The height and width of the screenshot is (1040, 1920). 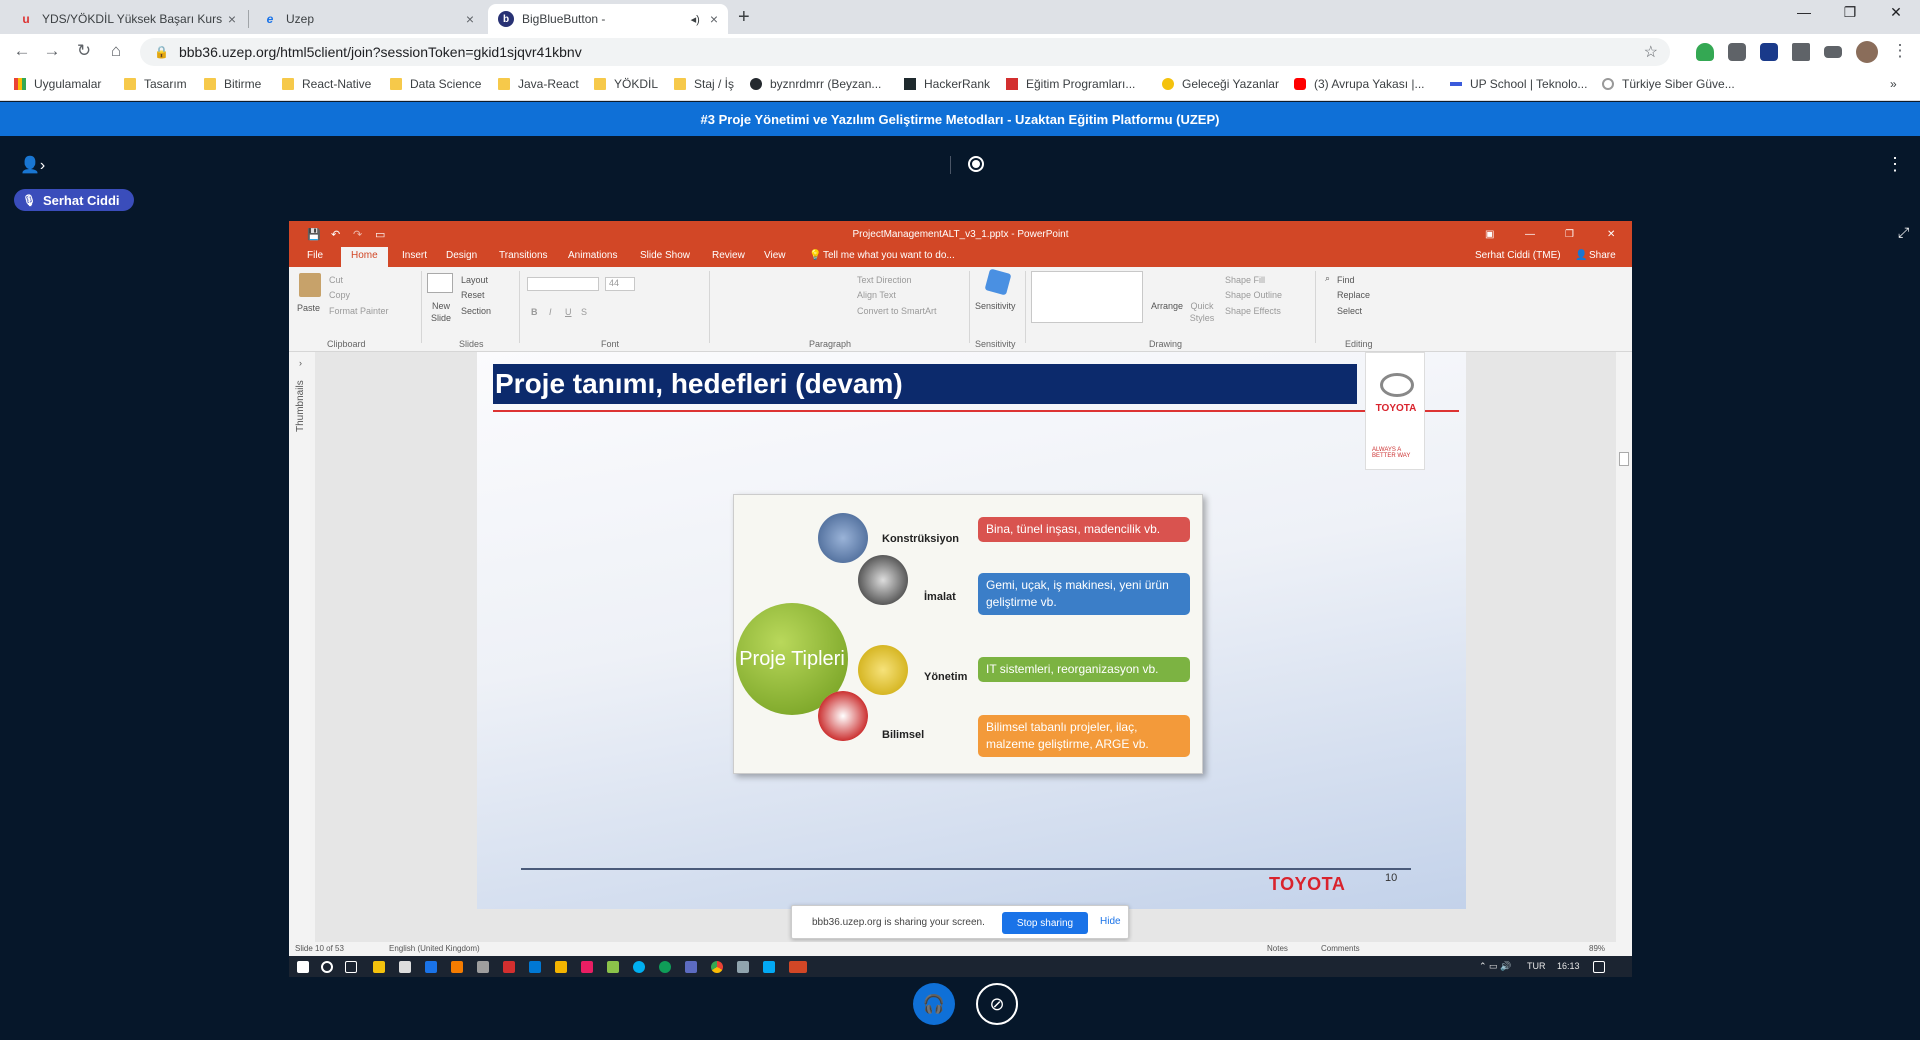 What do you see at coordinates (947, 84) in the screenshot?
I see `bookmark-hackerrank: HackerRank` at bounding box center [947, 84].